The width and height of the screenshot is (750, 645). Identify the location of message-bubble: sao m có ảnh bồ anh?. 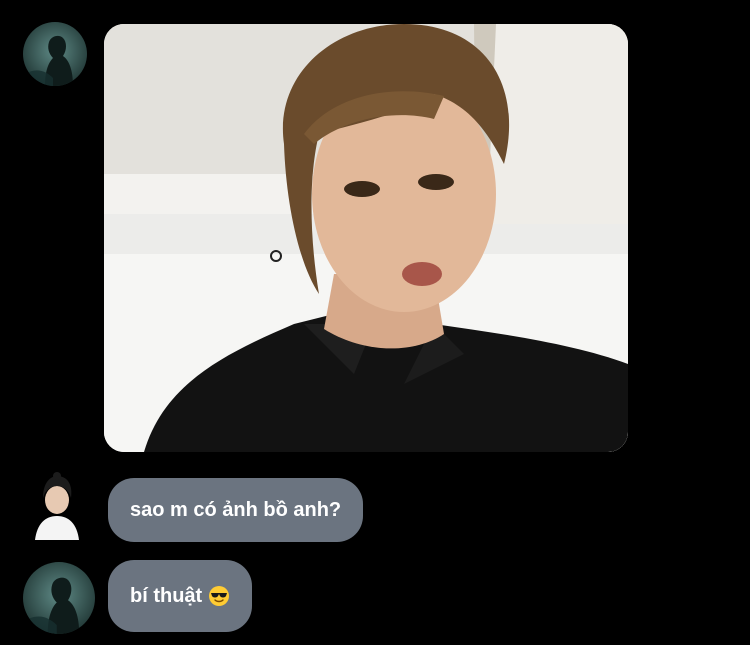
(236, 510).